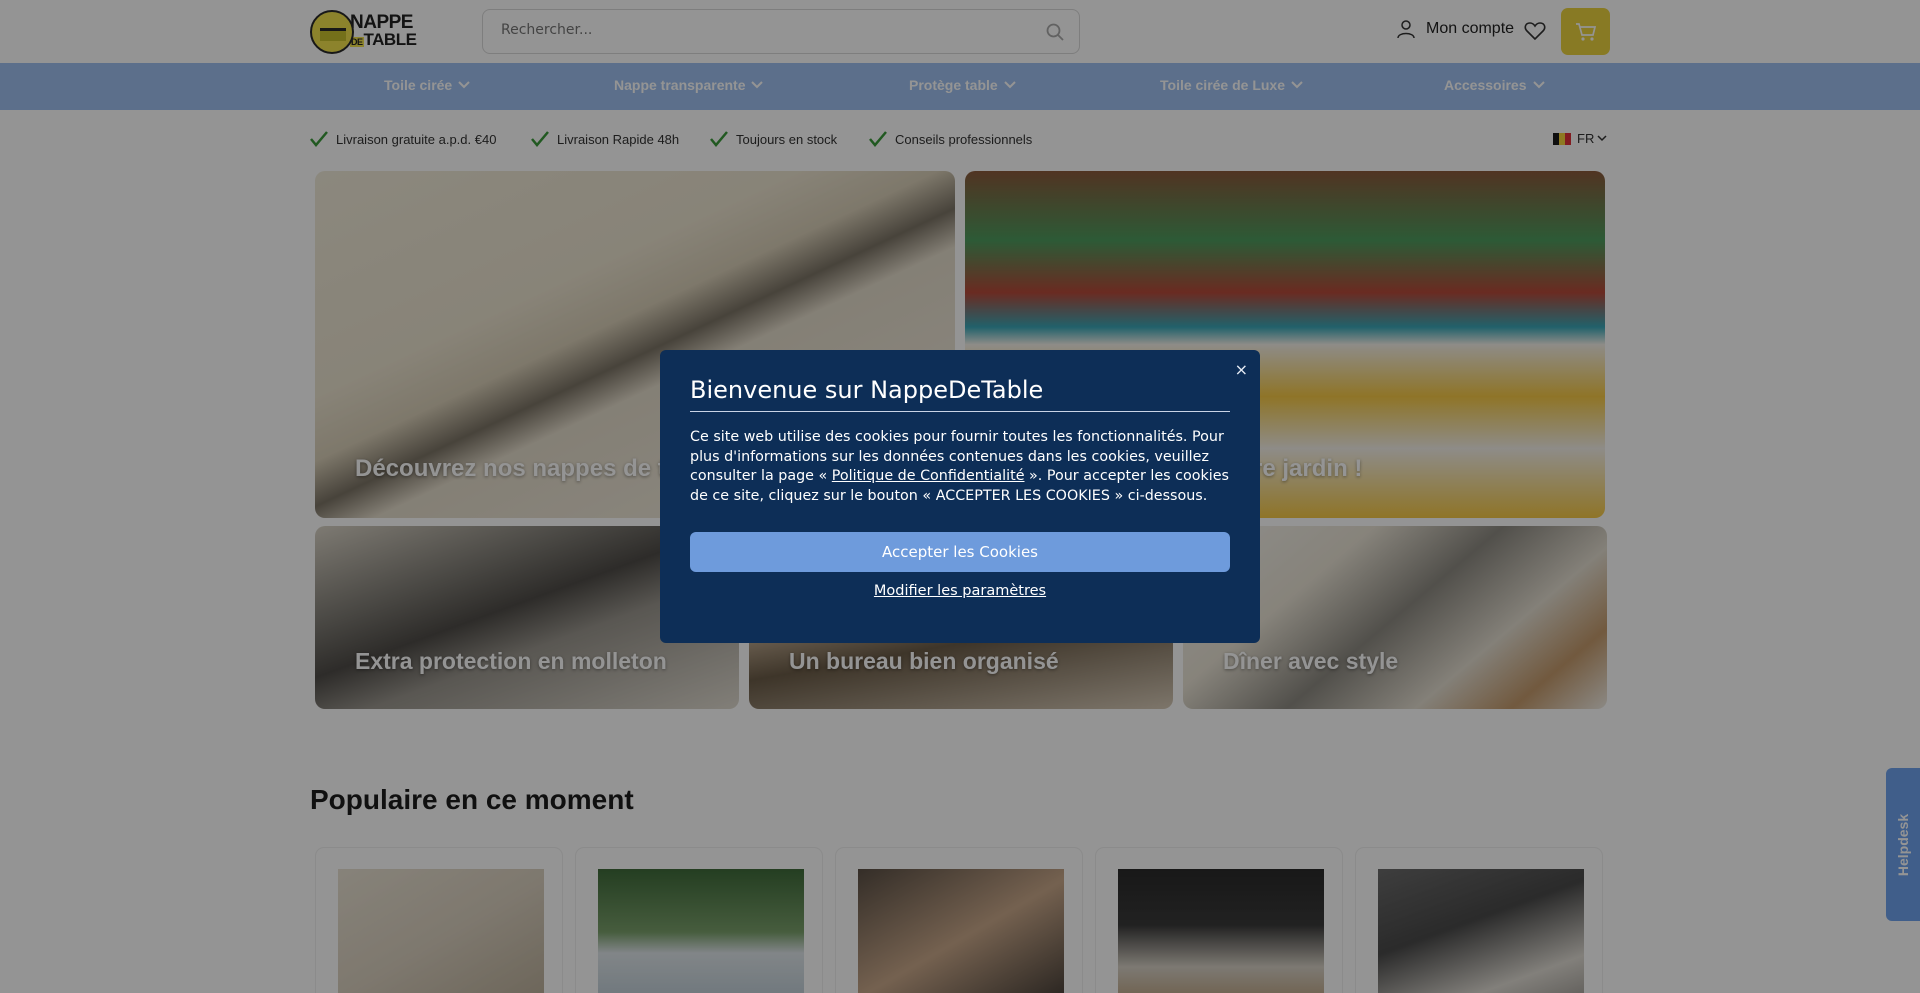  What do you see at coordinates (960, 552) in the screenshot?
I see `accept-cookies-button: Accepter les Cookies` at bounding box center [960, 552].